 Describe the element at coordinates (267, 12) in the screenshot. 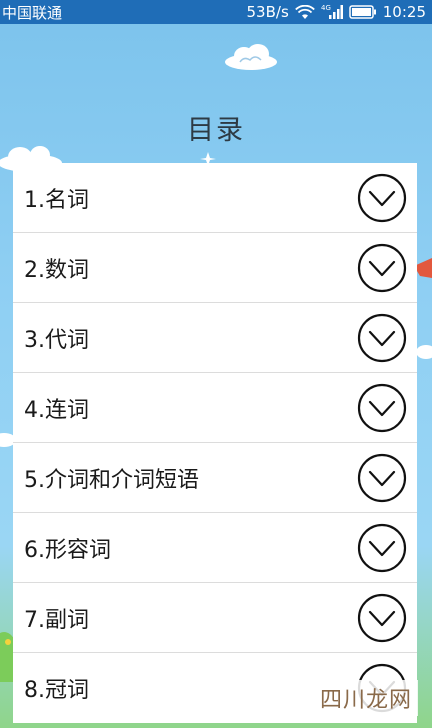

I see `network-speed: 53B/s` at that location.